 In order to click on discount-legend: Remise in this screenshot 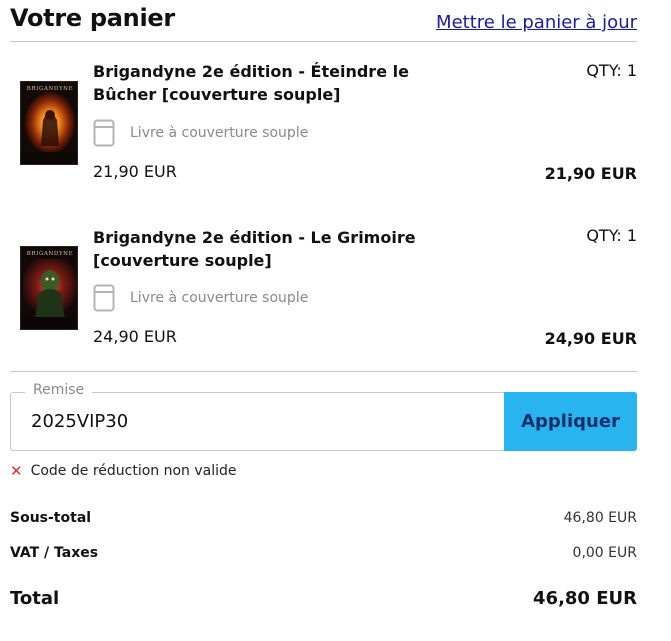, I will do `click(59, 390)`.